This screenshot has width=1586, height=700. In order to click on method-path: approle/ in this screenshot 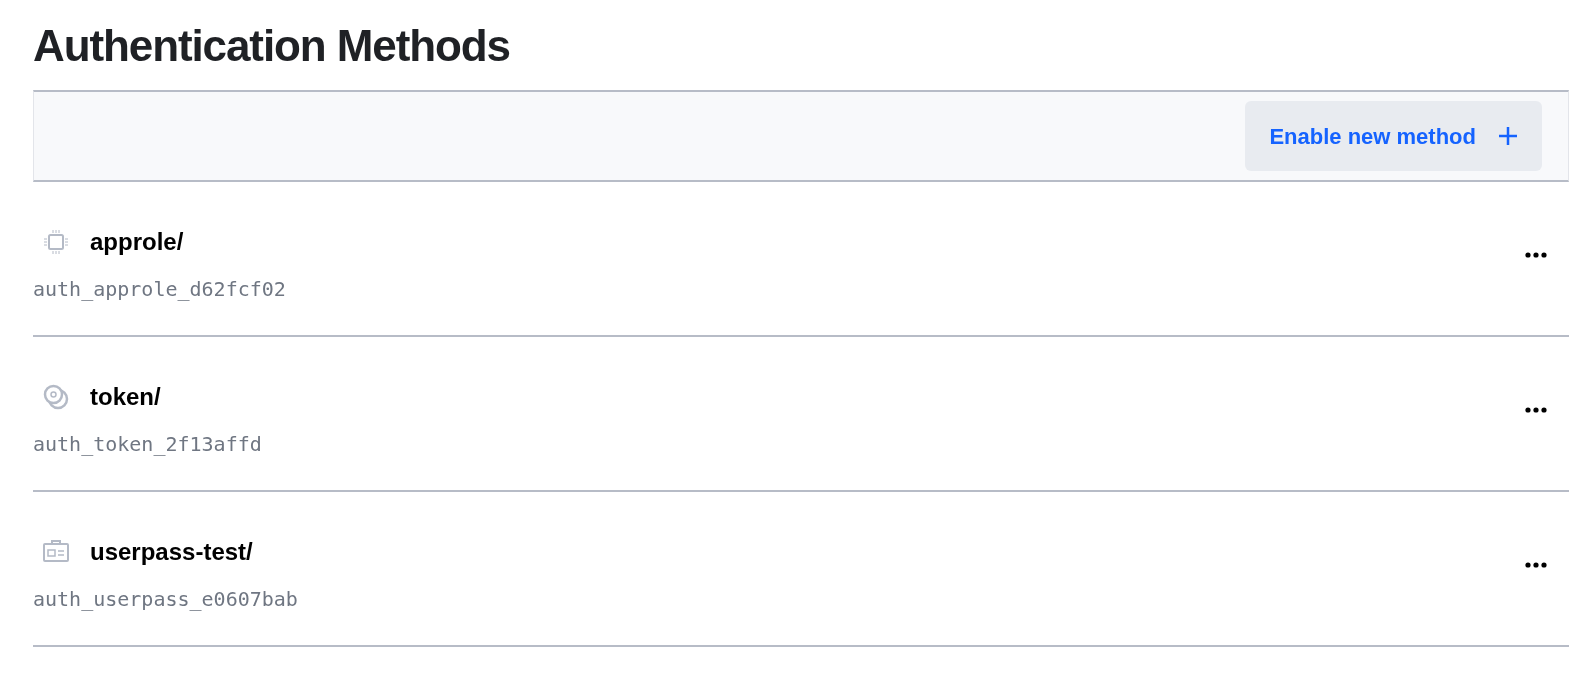, I will do `click(137, 242)`.